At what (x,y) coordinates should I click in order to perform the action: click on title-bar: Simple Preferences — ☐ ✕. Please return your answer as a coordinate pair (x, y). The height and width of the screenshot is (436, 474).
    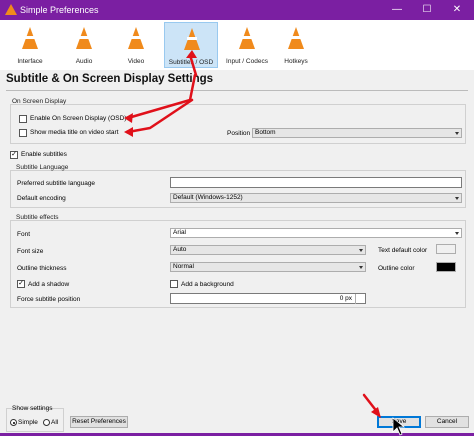
    Looking at the image, I should click on (237, 10).